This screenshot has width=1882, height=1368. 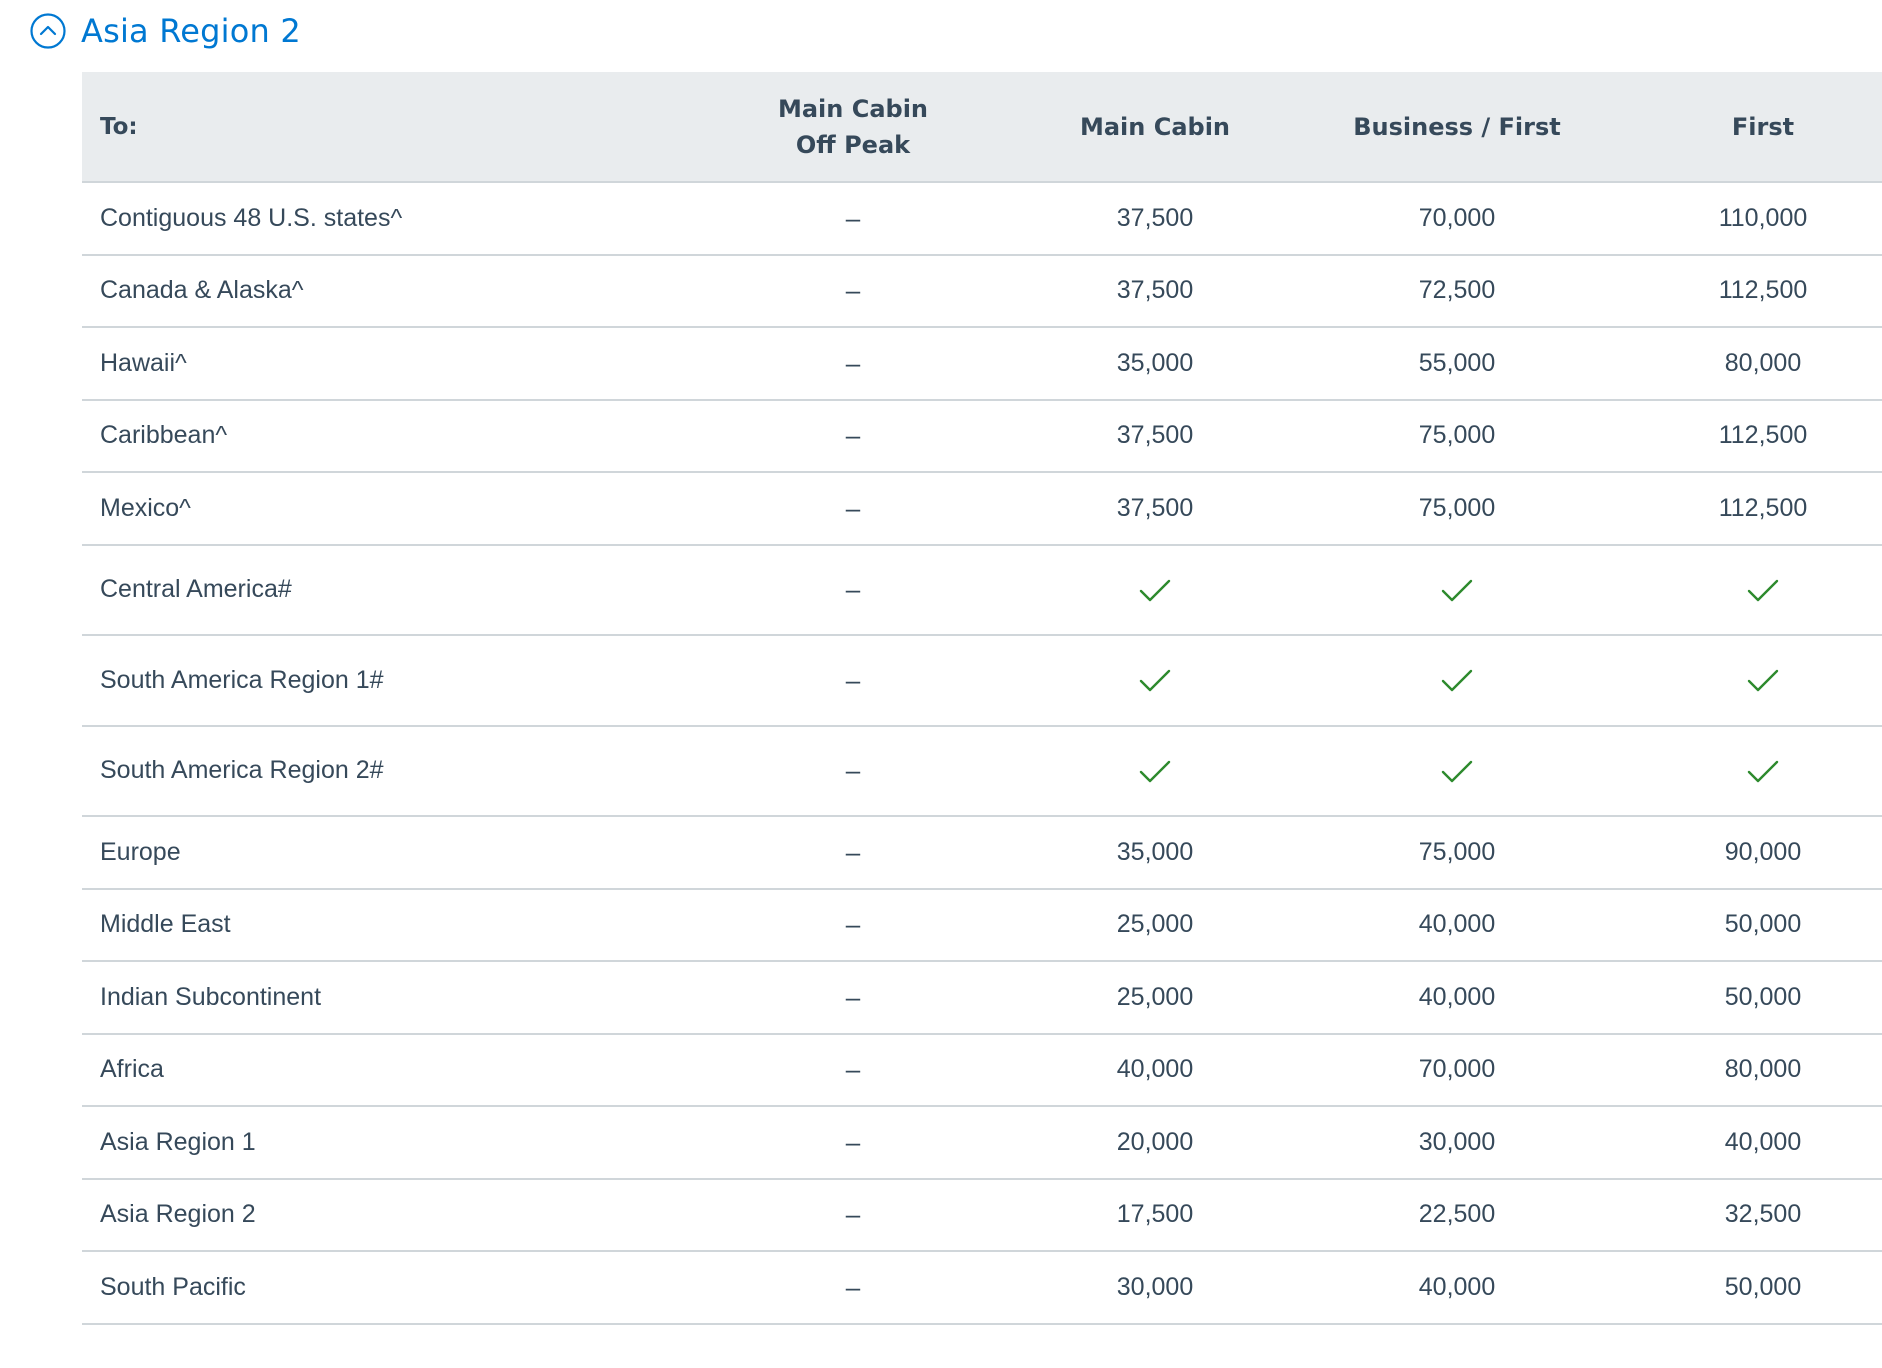 I want to click on destination-cell: Caribbean^, so click(x=392, y=436).